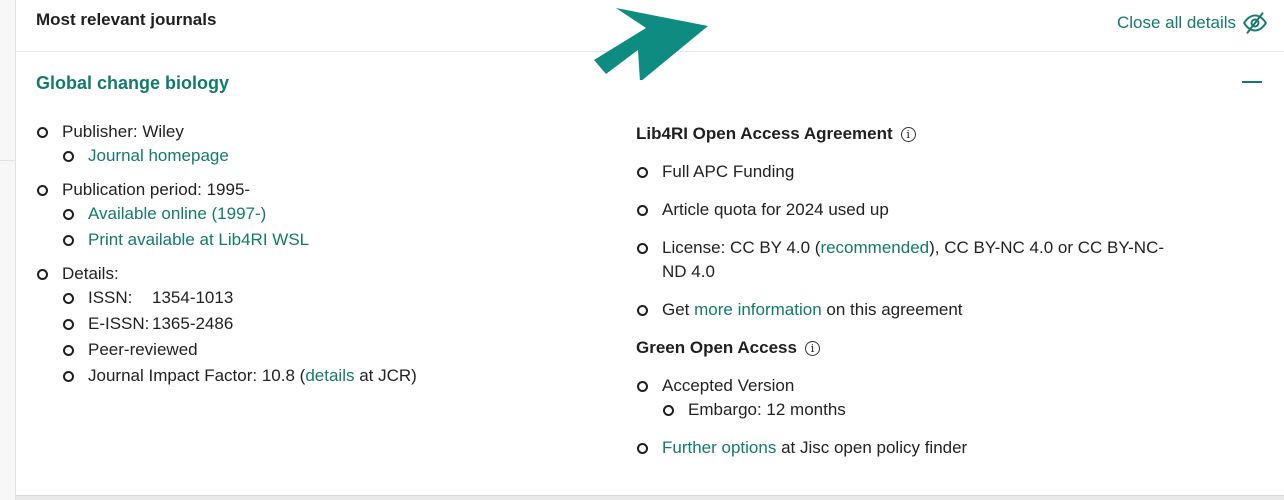  I want to click on jcr-details-link: details, so click(329, 375).